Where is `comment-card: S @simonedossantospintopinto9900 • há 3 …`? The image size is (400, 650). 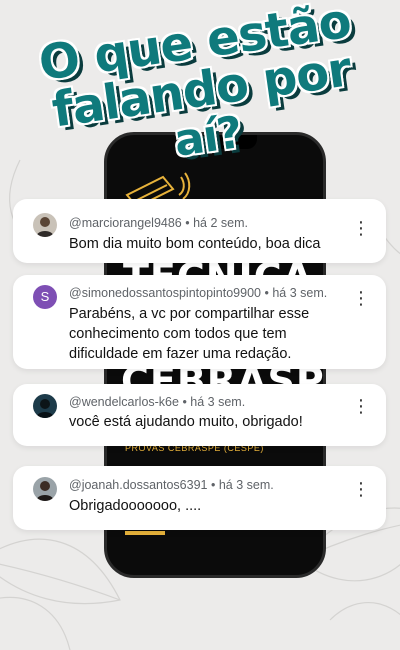
comment-card: S @simonedossantospintopinto9900 • há 3 … is located at coordinates (199, 322).